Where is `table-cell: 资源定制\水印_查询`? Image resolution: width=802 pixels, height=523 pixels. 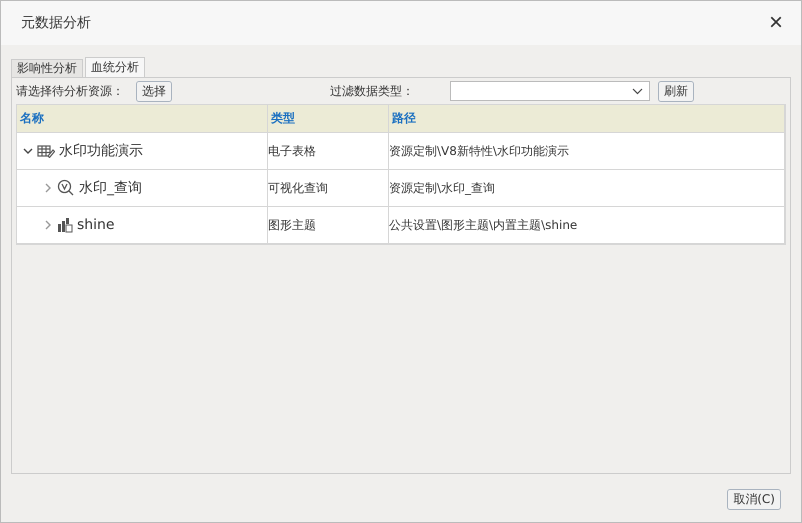 table-cell: 资源定制\水印_查询 is located at coordinates (587, 188).